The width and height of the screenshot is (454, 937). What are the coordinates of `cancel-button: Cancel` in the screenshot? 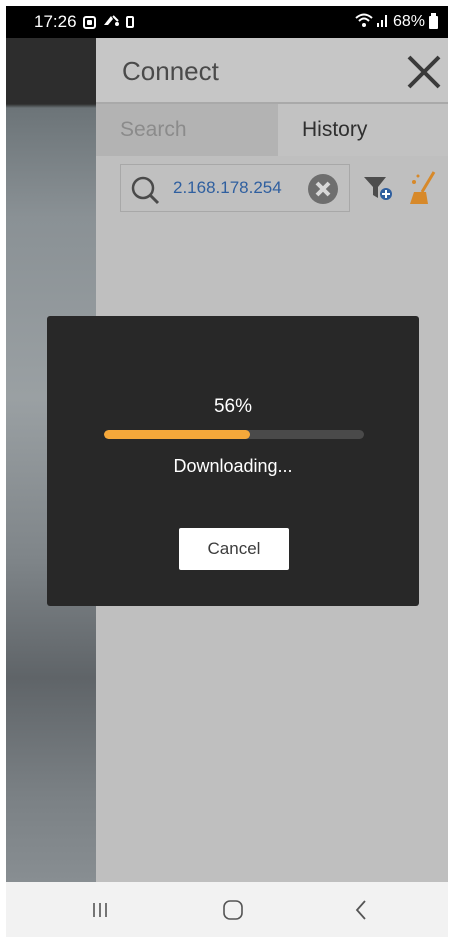 It's located at (234, 549).